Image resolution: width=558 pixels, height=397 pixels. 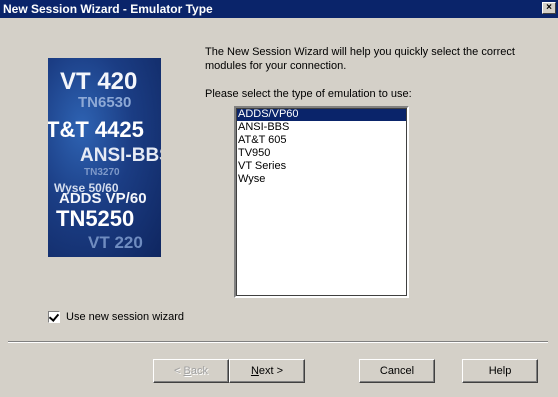 I want to click on next-button: Next >, so click(x=267, y=371).